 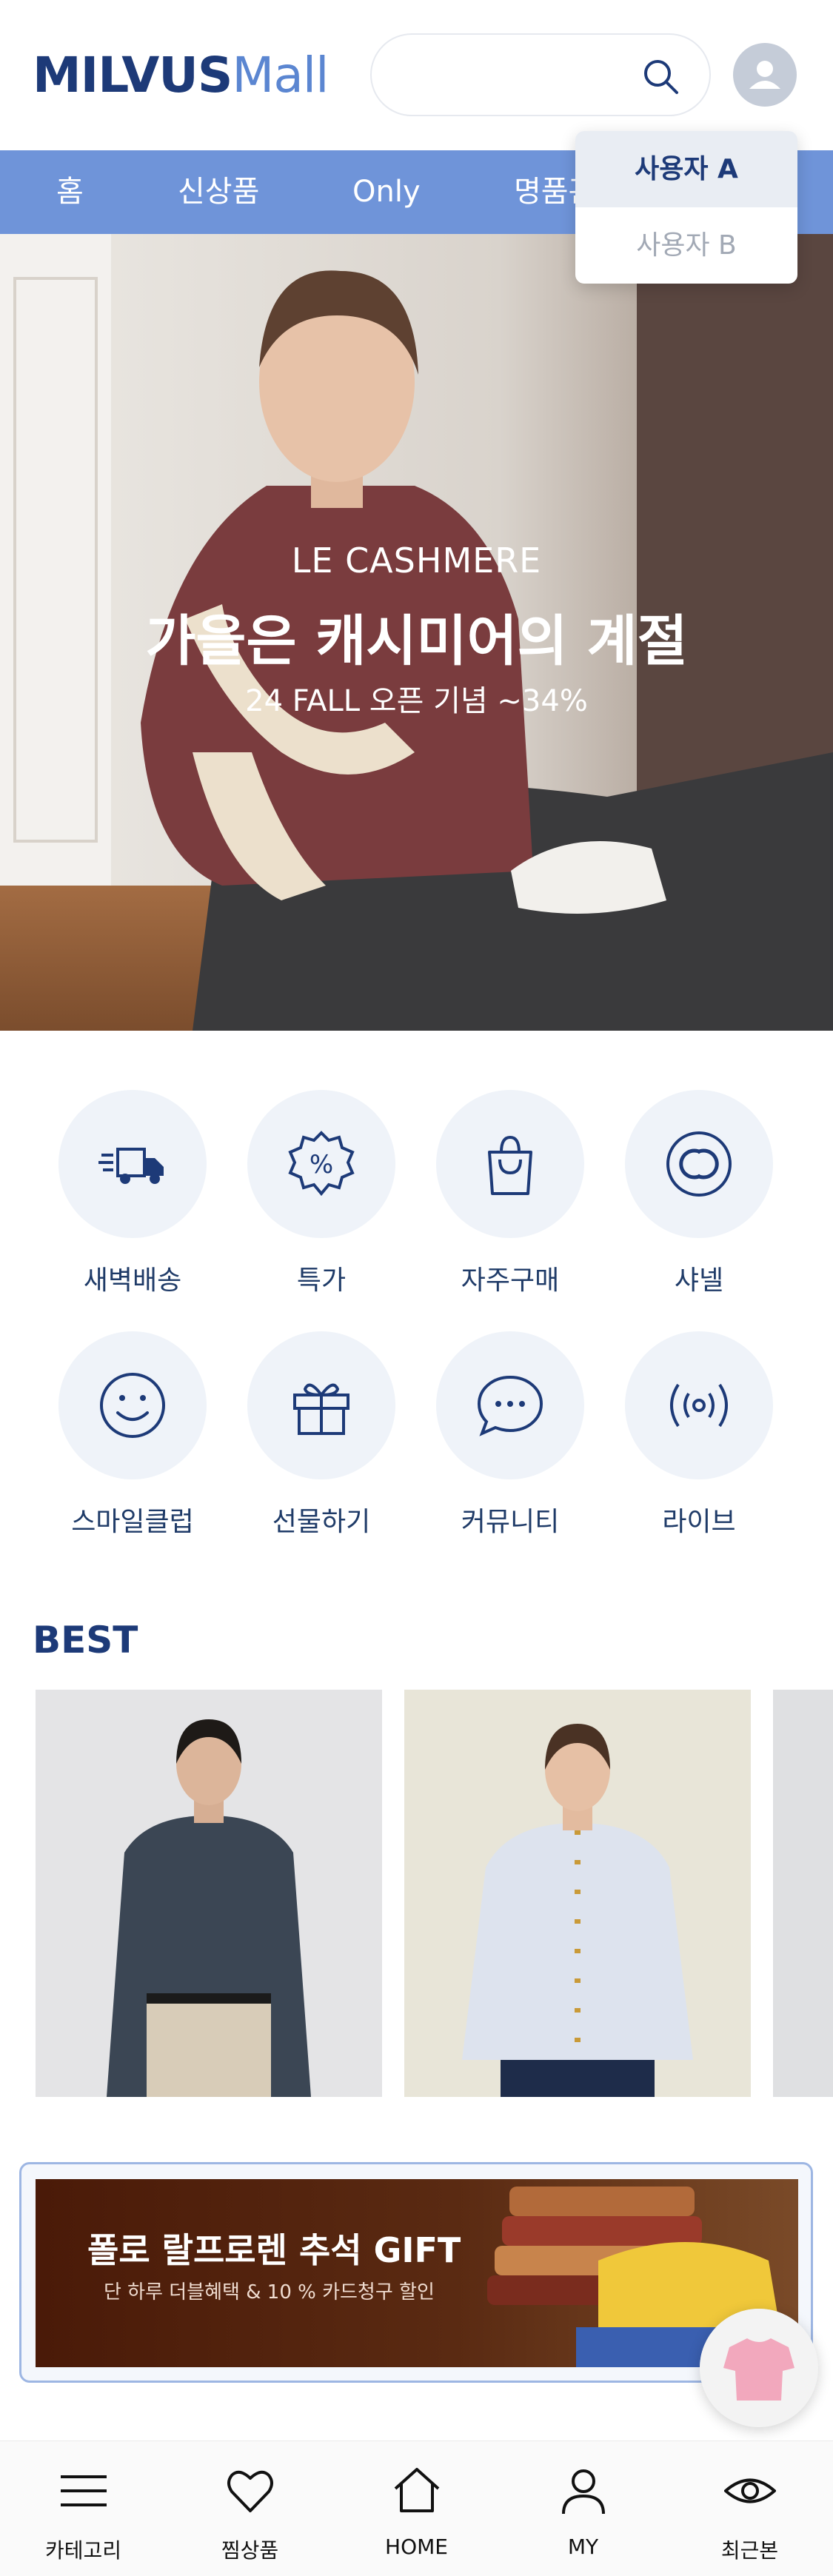 What do you see at coordinates (132, 75) in the screenshot?
I see `logo-primary-text: MILVUS` at bounding box center [132, 75].